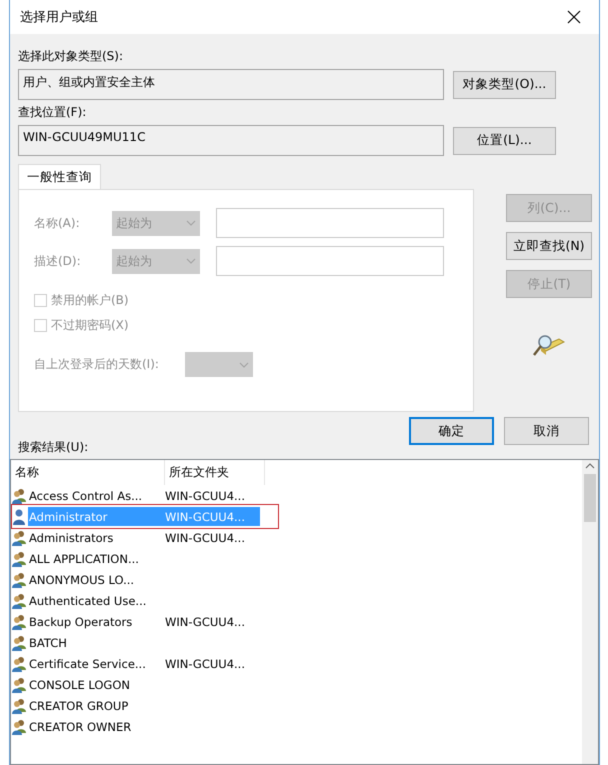 The image size is (608, 765). Describe the element at coordinates (549, 246) in the screenshot. I see `side-button: 立即查找(N)` at that location.